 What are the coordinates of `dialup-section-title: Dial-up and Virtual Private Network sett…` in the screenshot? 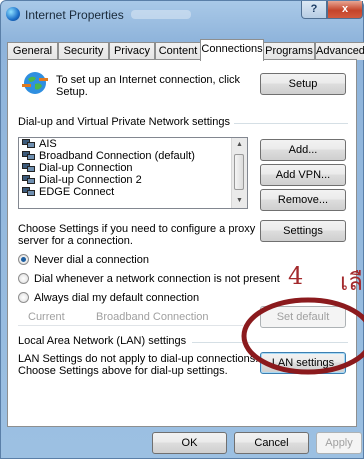 It's located at (124, 122).